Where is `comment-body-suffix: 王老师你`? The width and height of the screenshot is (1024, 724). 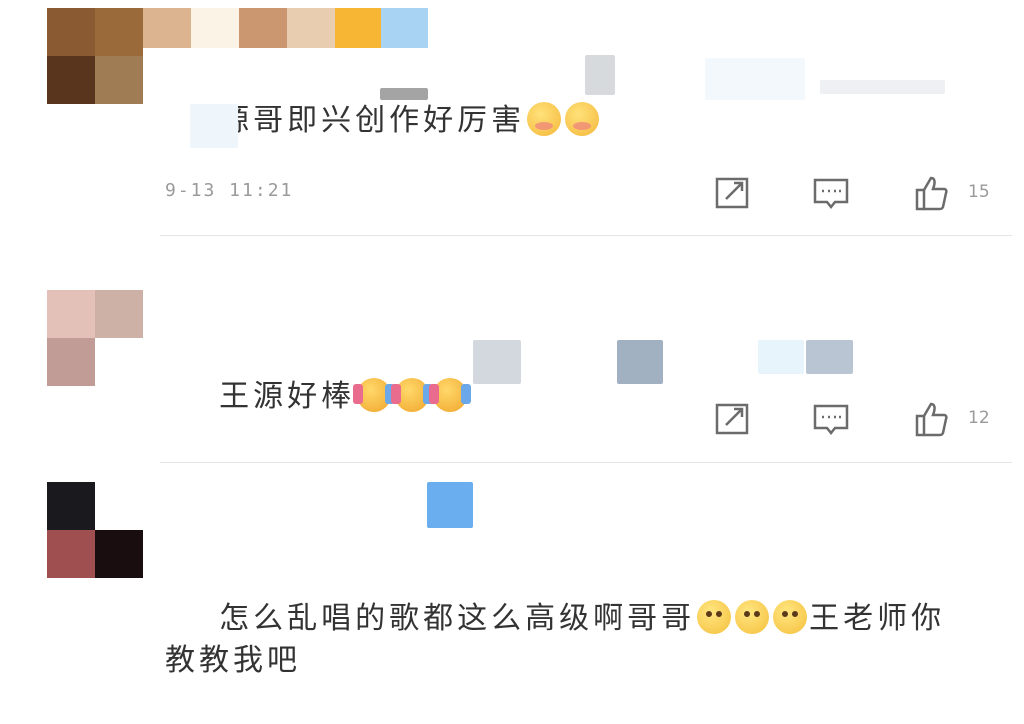 comment-body-suffix: 王老师你 is located at coordinates (877, 618).